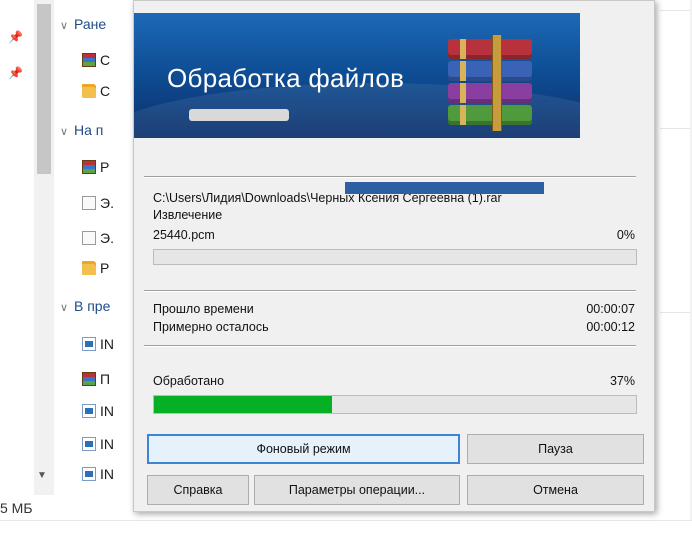 The width and height of the screenshot is (692, 540). Describe the element at coordinates (610, 309) in the screenshot. I see `elapsed-value: 00:00:07` at that location.